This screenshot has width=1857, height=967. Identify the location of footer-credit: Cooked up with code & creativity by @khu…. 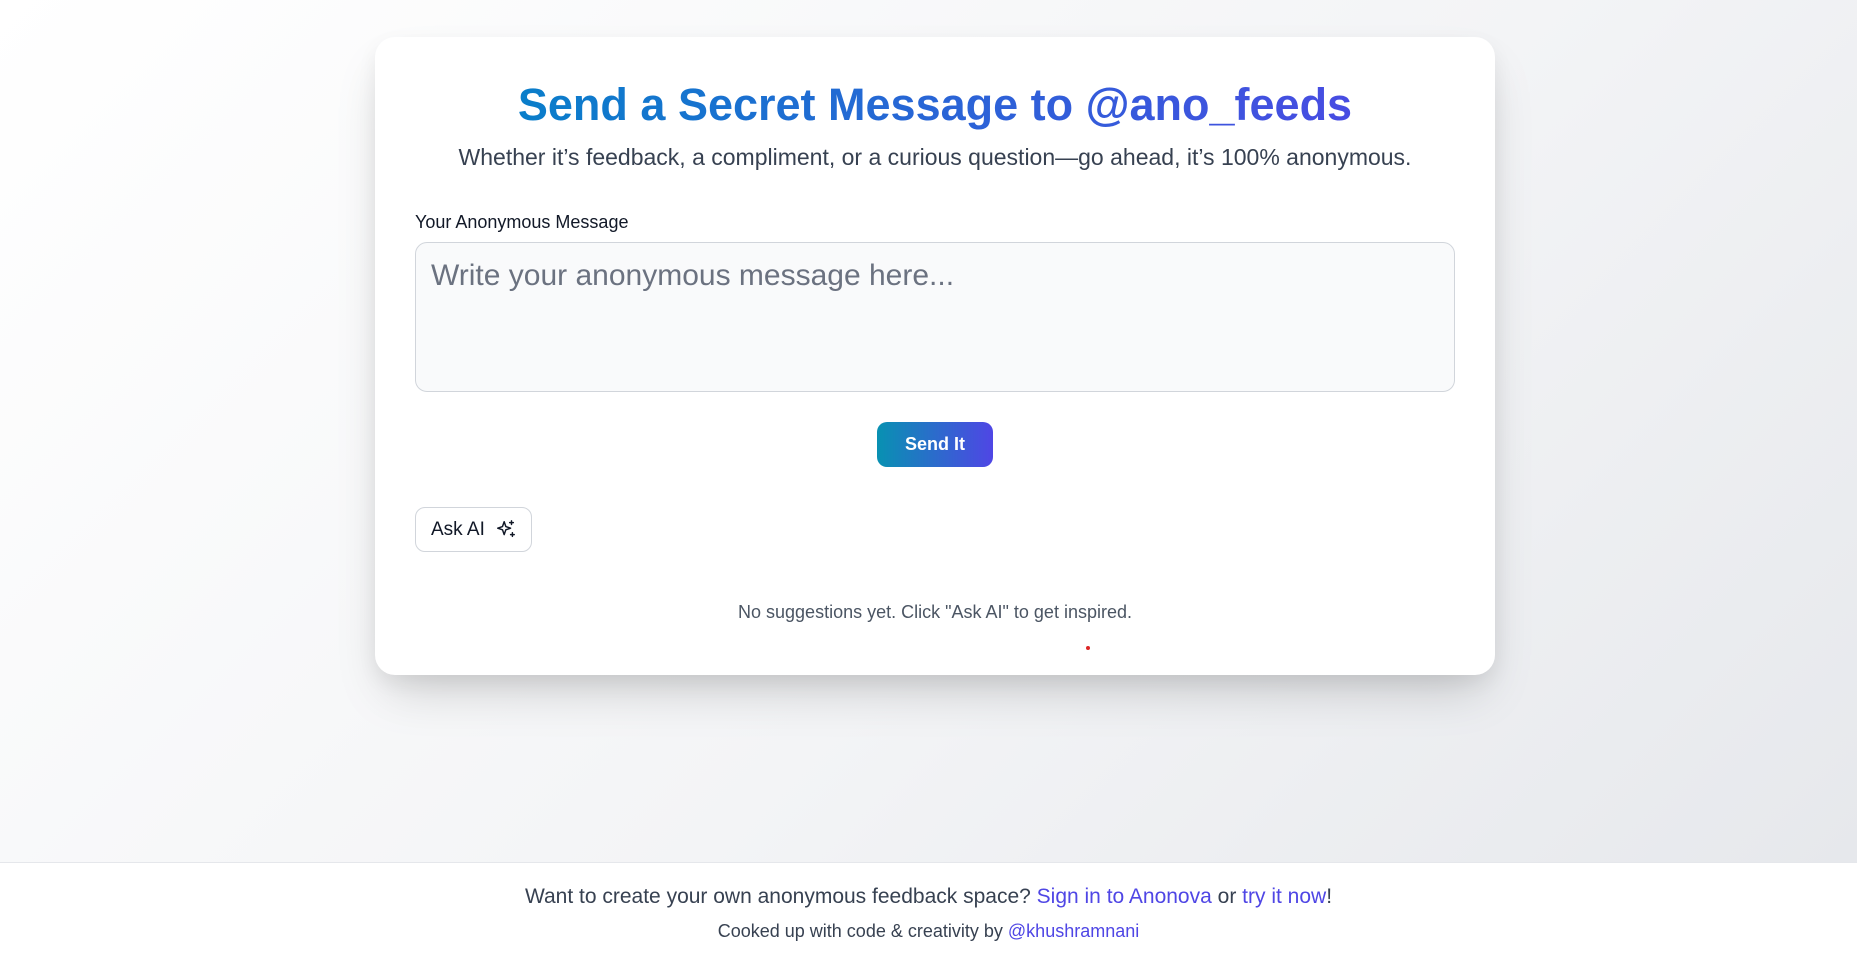
(928, 931).